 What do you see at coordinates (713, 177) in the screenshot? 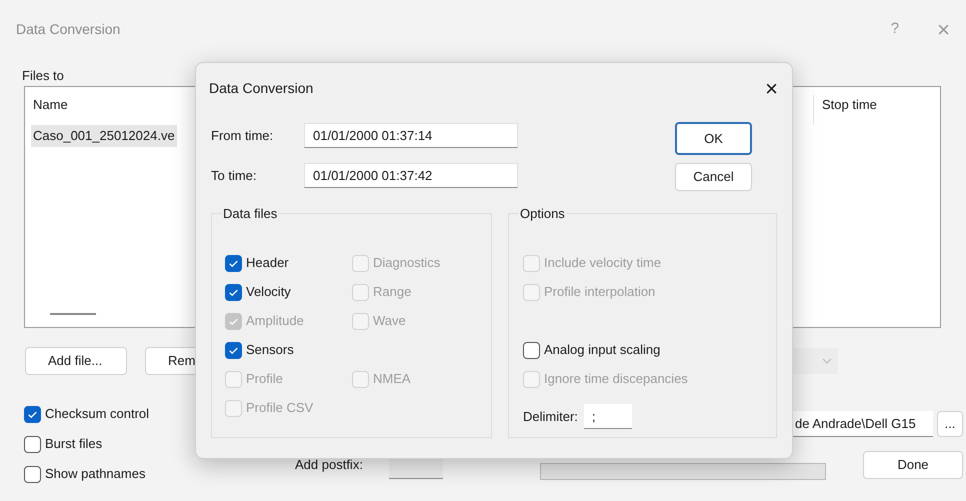
I see `cancel-button: Cancel` at bounding box center [713, 177].